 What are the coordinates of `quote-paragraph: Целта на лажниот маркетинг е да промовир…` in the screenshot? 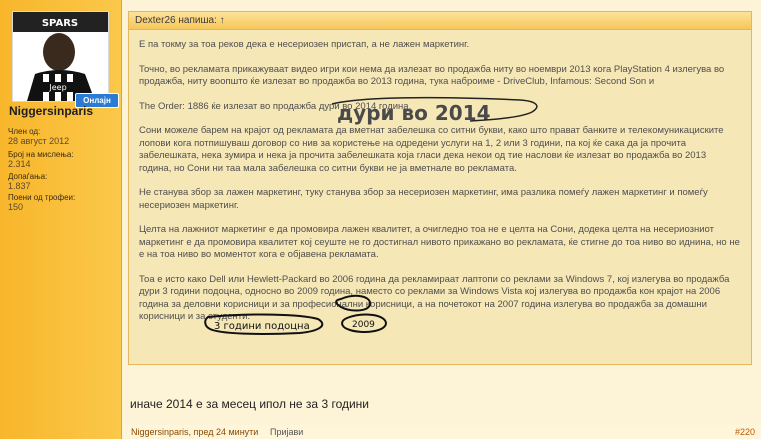 It's located at (439, 242).